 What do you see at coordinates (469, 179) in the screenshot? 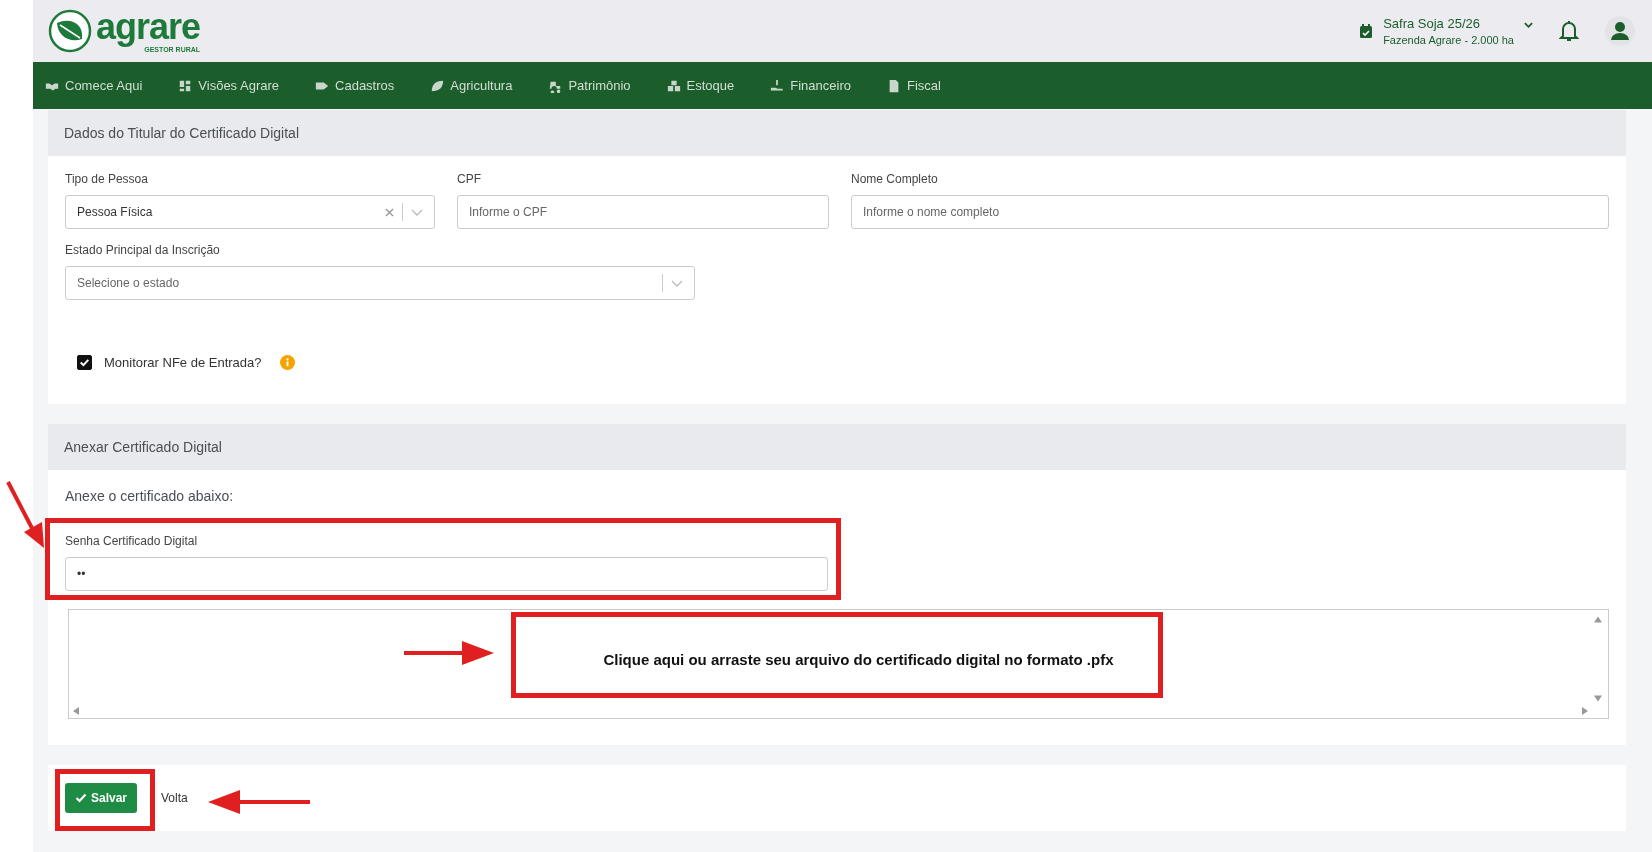
I see `field-label: CPF` at bounding box center [469, 179].